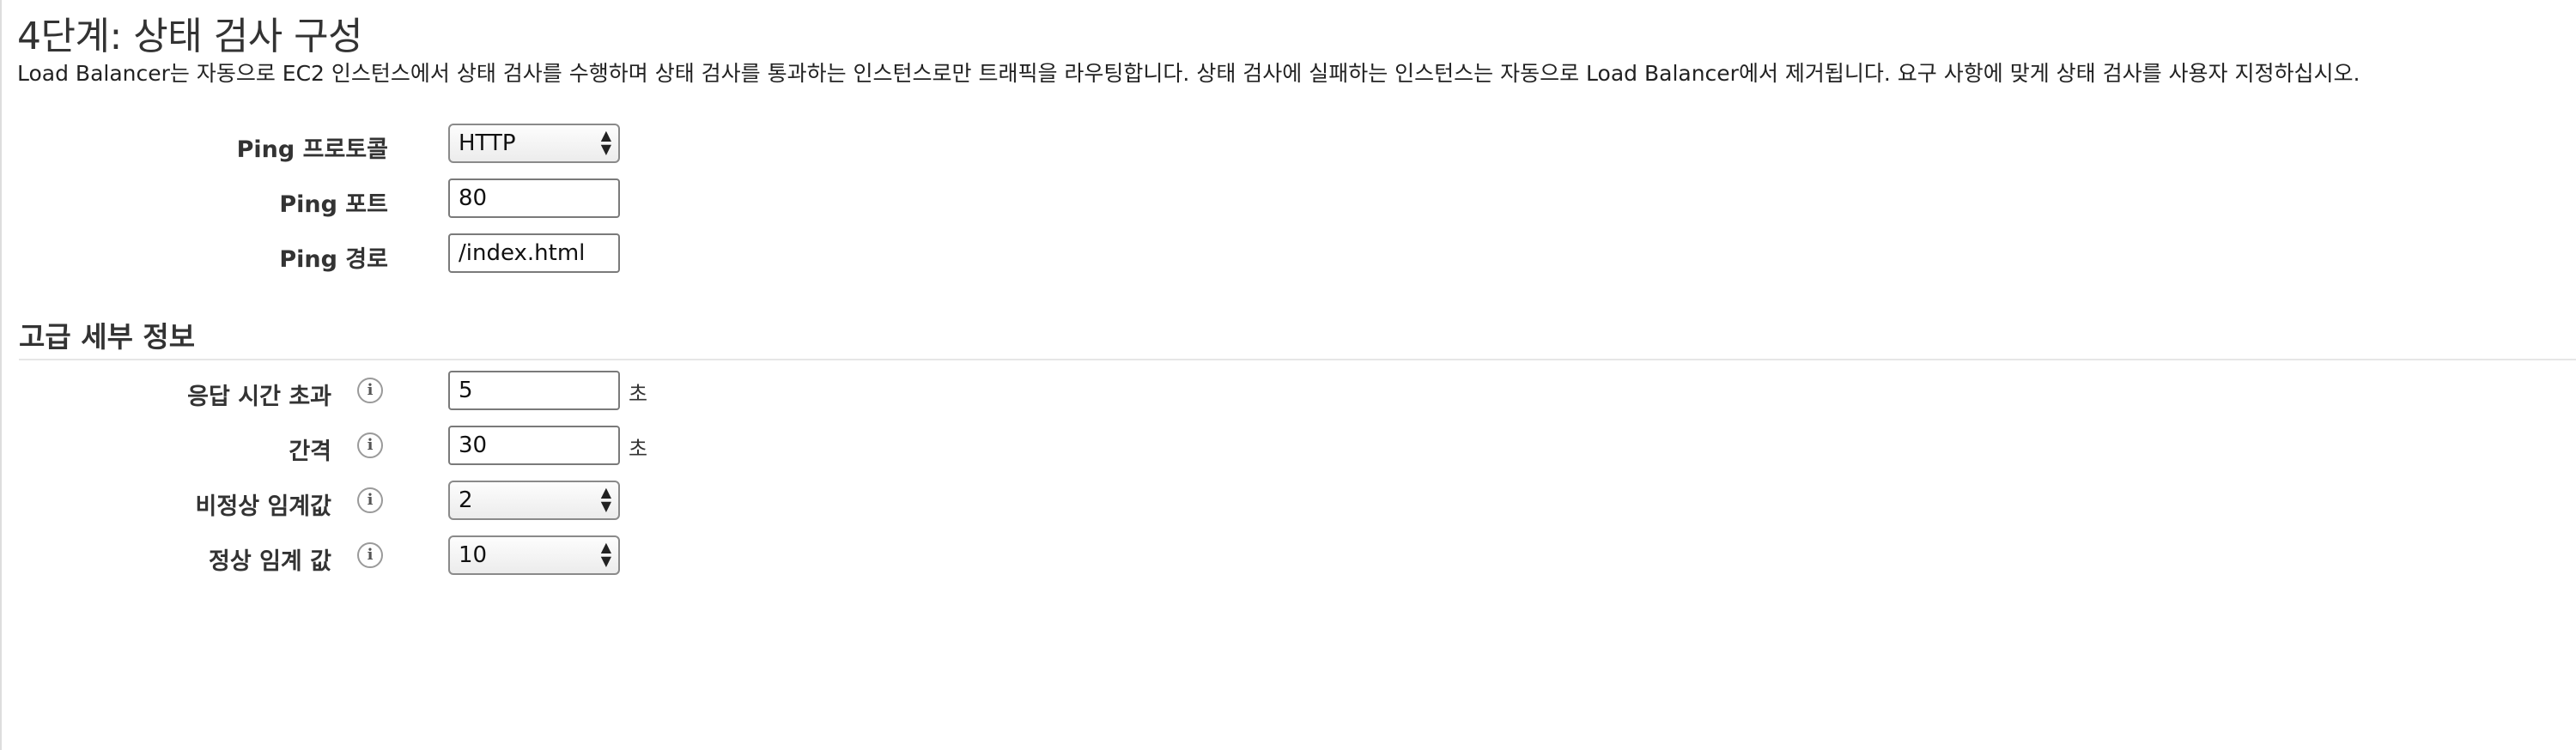 This screenshot has width=2576, height=750. What do you see at coordinates (107, 337) in the screenshot?
I see `advanced-details-heading: 고급 세부 정보` at bounding box center [107, 337].